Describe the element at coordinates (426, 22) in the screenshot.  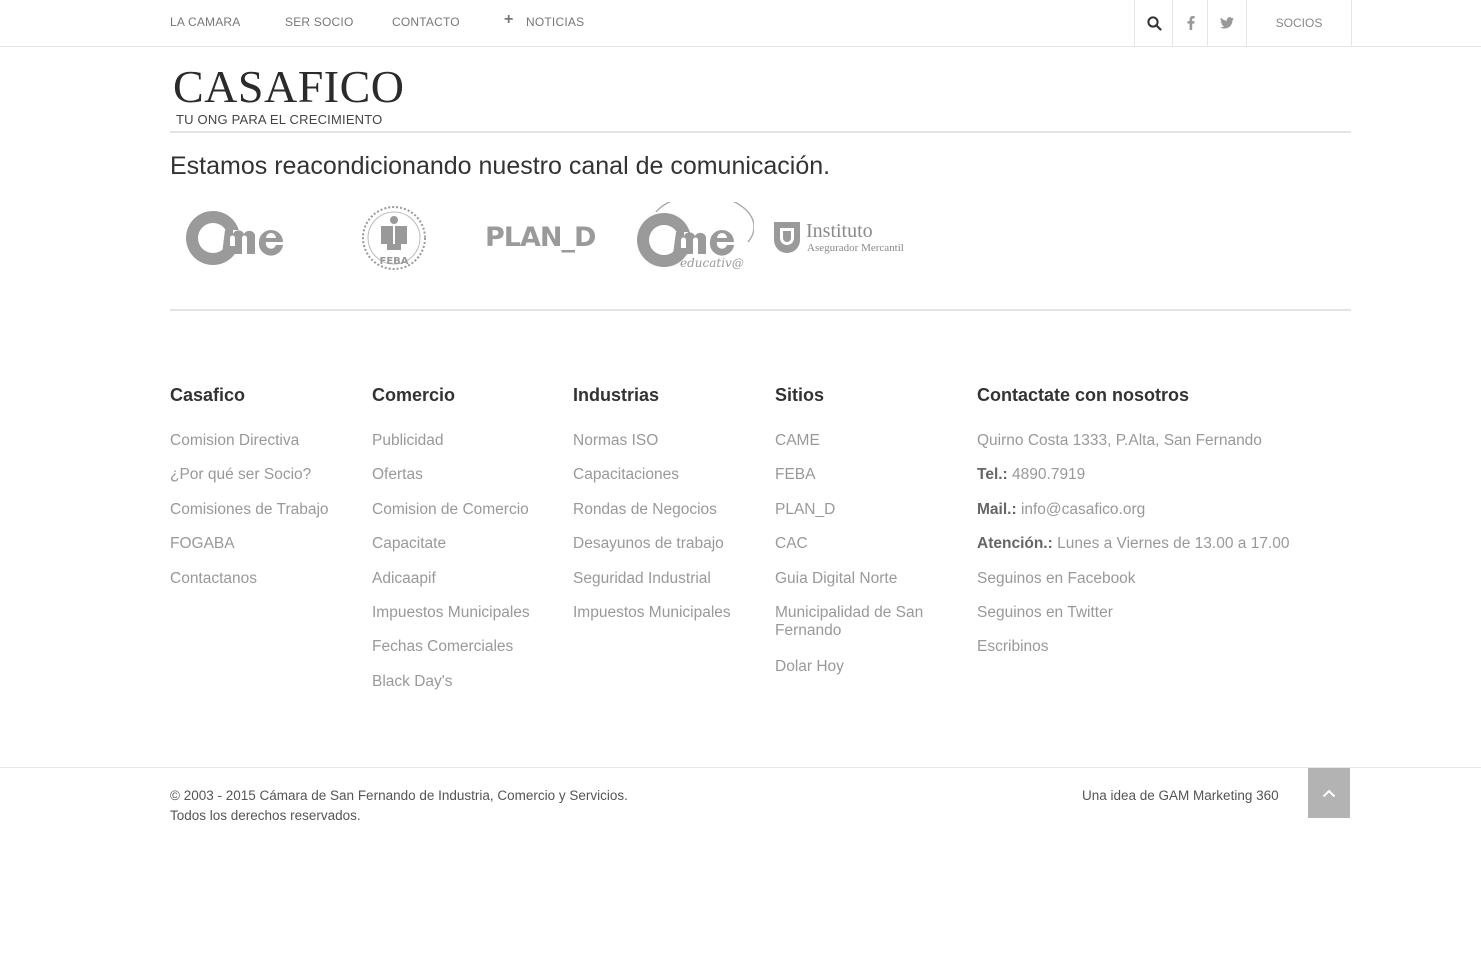
I see `nav-contacto: CONTACTO` at that location.